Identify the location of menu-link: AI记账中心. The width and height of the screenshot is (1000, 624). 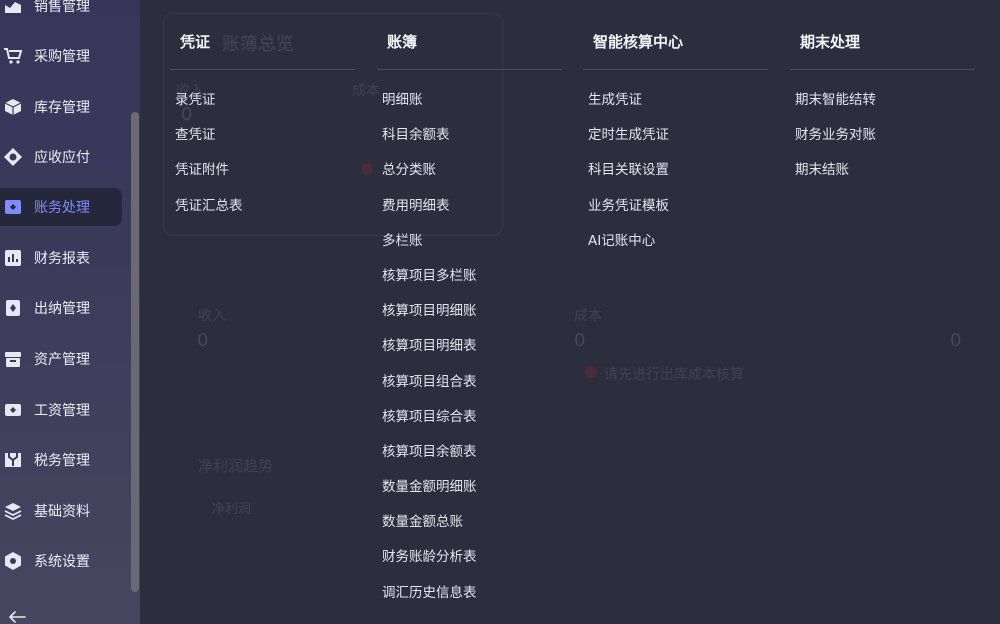
(675, 248).